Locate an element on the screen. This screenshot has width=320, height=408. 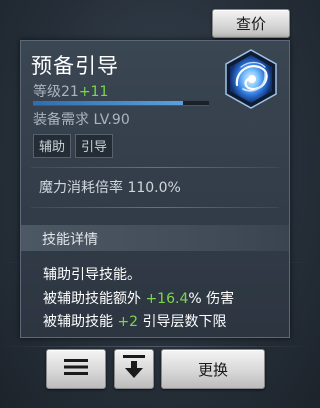
skill-level: 等级21+11 is located at coordinates (70, 91).